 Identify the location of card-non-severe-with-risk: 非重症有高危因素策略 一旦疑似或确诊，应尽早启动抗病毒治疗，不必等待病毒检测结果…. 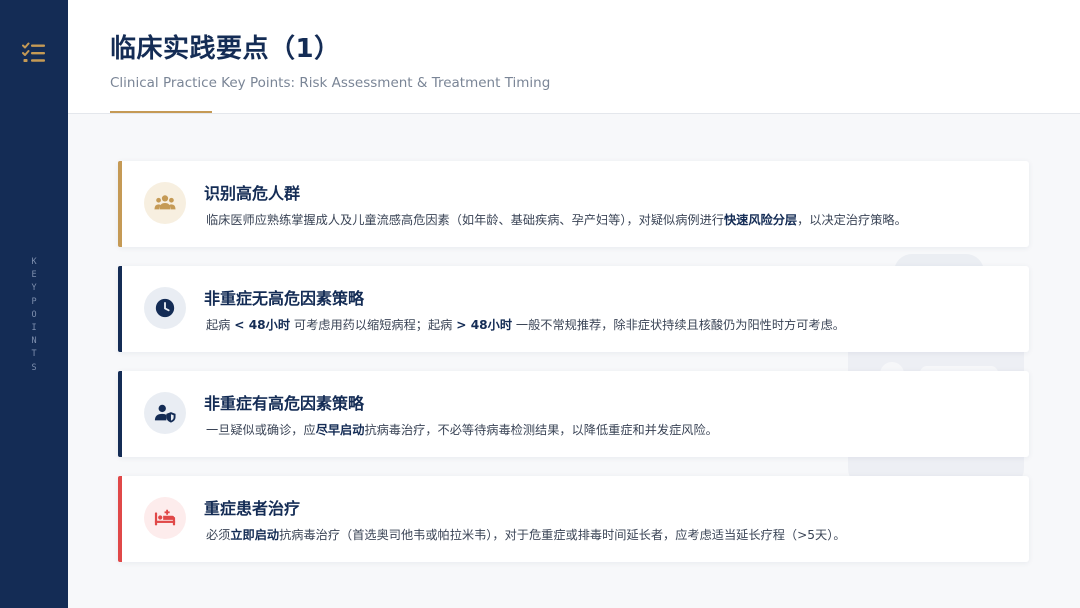
(573, 414).